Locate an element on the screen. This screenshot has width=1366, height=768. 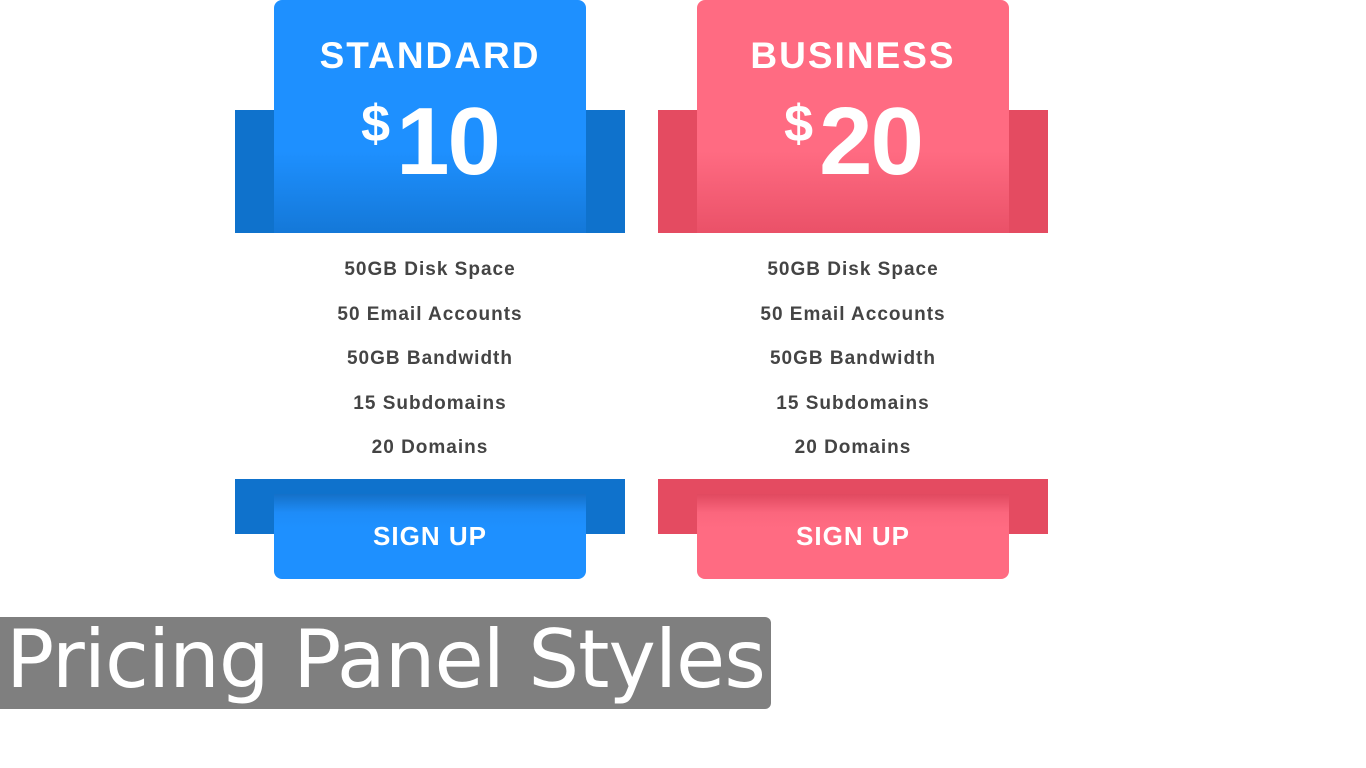
plan-header: BUSINESS $20 is located at coordinates (853, 116).